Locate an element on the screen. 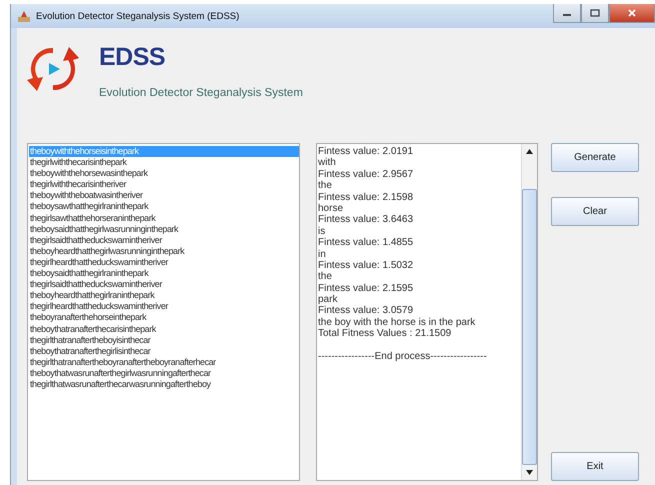  window-title: Evolution Detector Steganalysis System (EDSS) is located at coordinates (138, 16).